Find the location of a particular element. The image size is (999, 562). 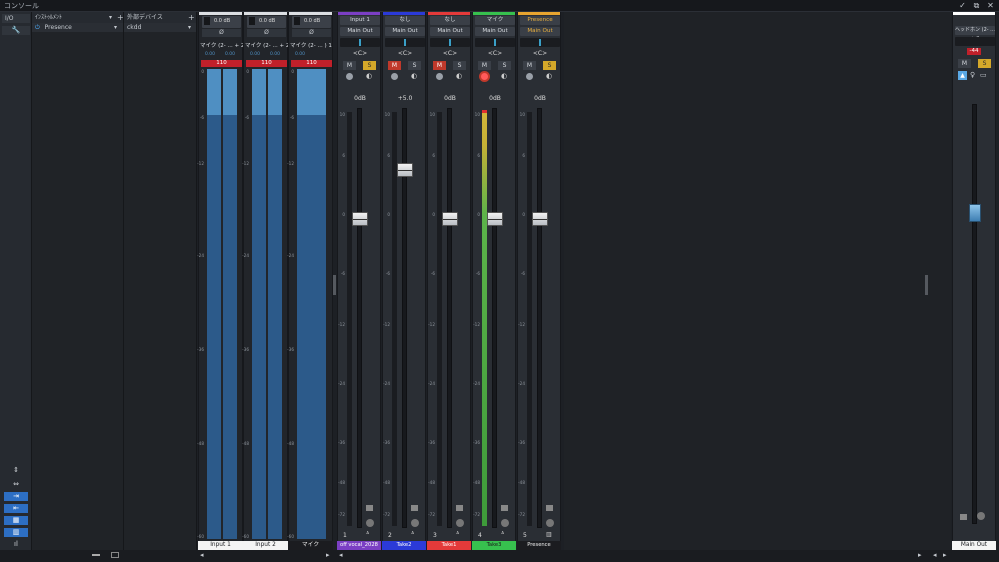

detach-icon: ⧉ is located at coordinates (976, 5).